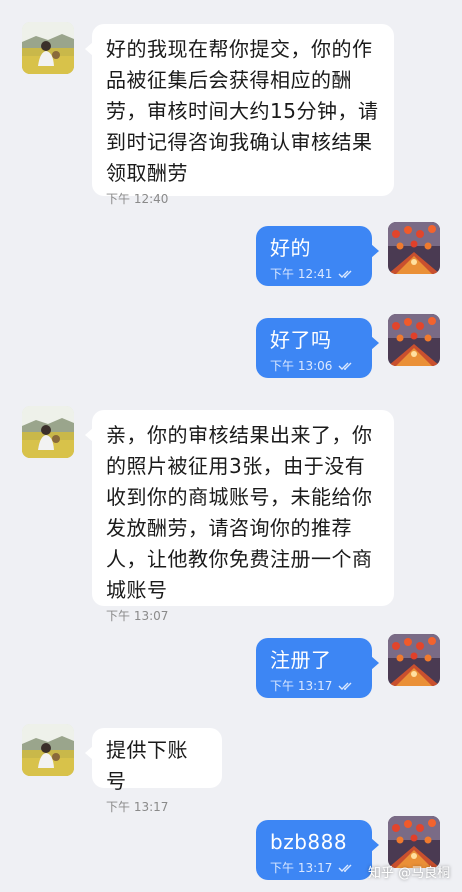 This screenshot has height=892, width=462. I want to click on message-meta: 下午 12:41, so click(314, 277).